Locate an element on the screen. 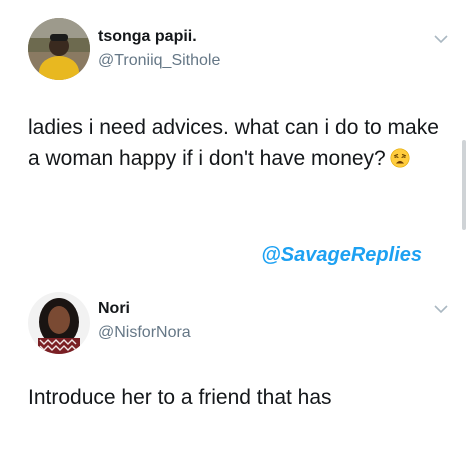 This screenshot has height=474, width=474. tweet-body: Introduce her to a friend that has is located at coordinates (238, 397).